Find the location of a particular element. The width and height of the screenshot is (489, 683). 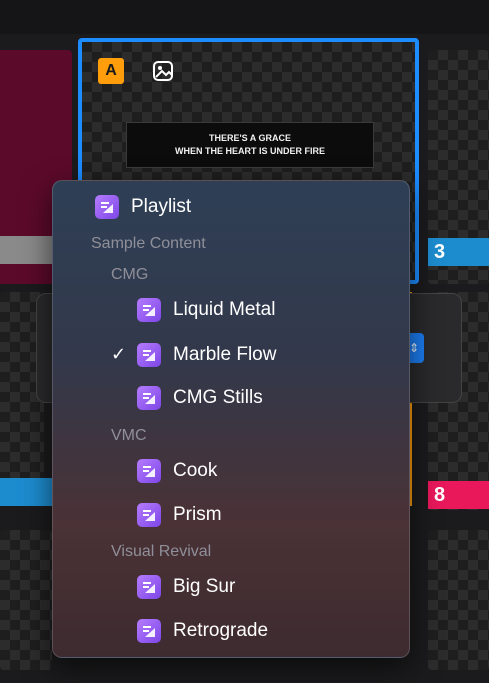

menu-section-header: Visual Revival is located at coordinates (161, 551).